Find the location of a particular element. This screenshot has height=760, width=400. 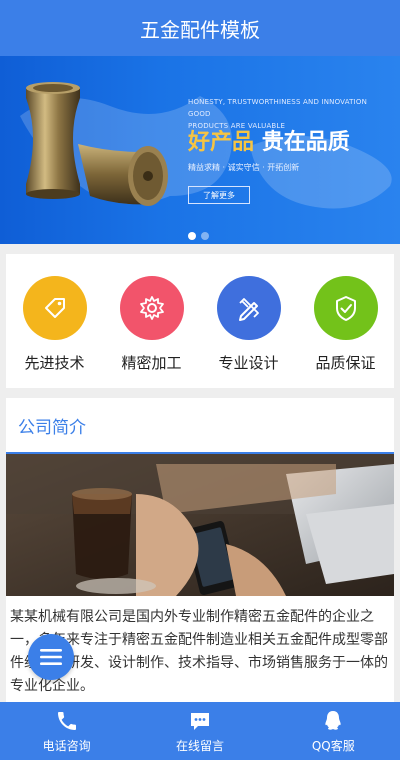

banner-title-rest: 贵在品质 is located at coordinates (305, 142).